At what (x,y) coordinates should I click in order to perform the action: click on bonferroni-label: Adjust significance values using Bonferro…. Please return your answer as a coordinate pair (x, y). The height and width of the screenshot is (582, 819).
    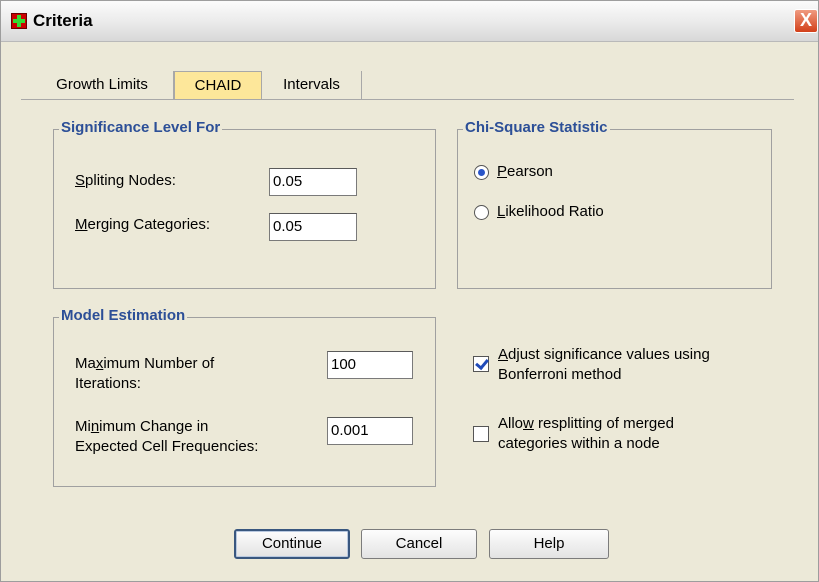
    Looking at the image, I should click on (604, 364).